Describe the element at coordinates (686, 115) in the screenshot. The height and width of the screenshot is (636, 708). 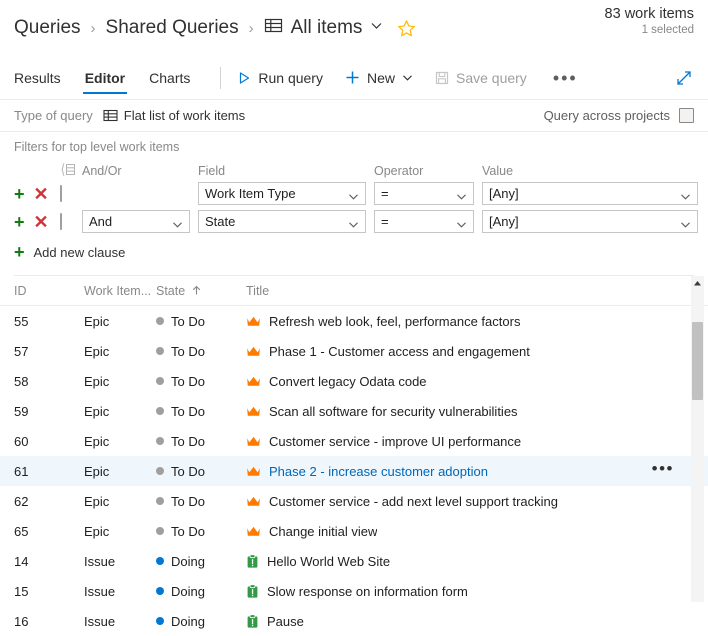
I see `query-across-projects-checkbox` at that location.